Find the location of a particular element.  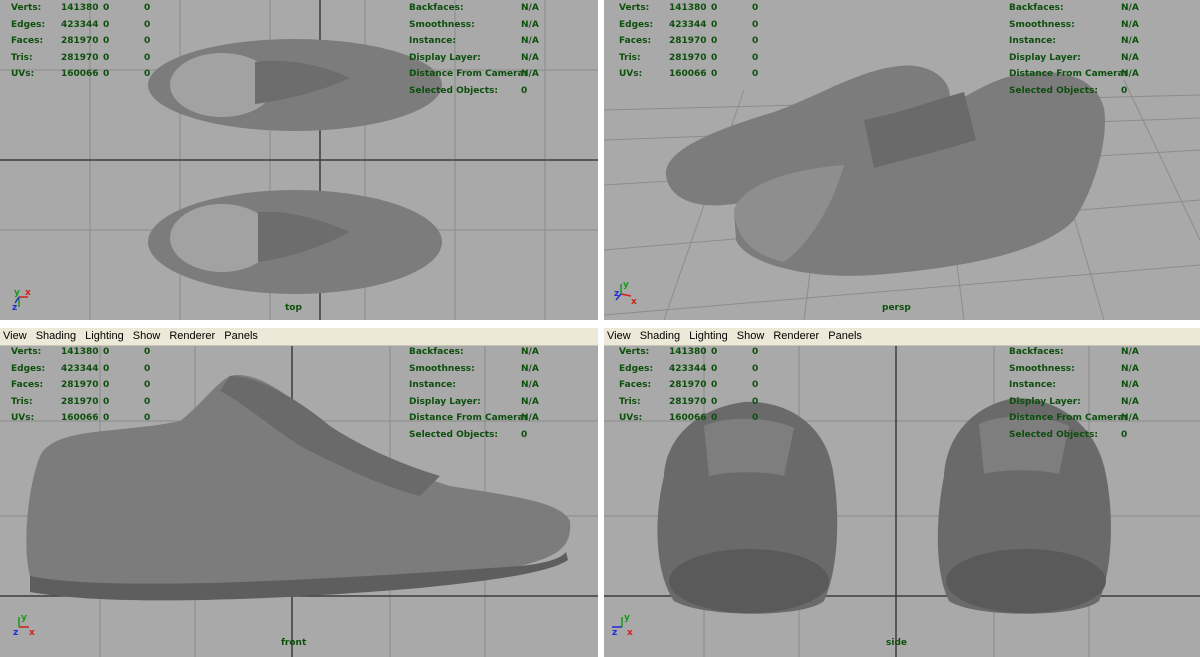

hud-value: 141380 is located at coordinates (688, 352).